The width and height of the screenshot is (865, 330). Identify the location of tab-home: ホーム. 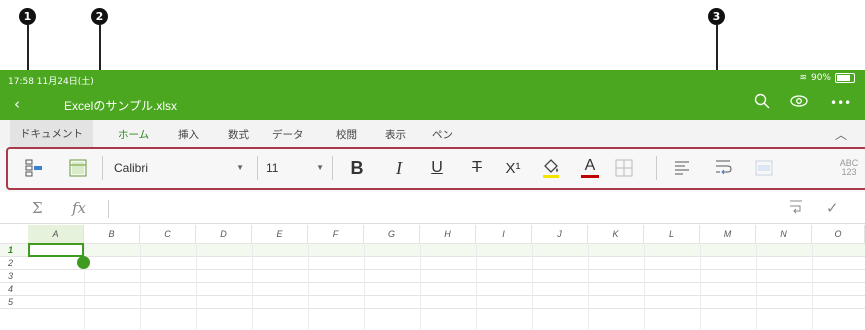
(133, 138).